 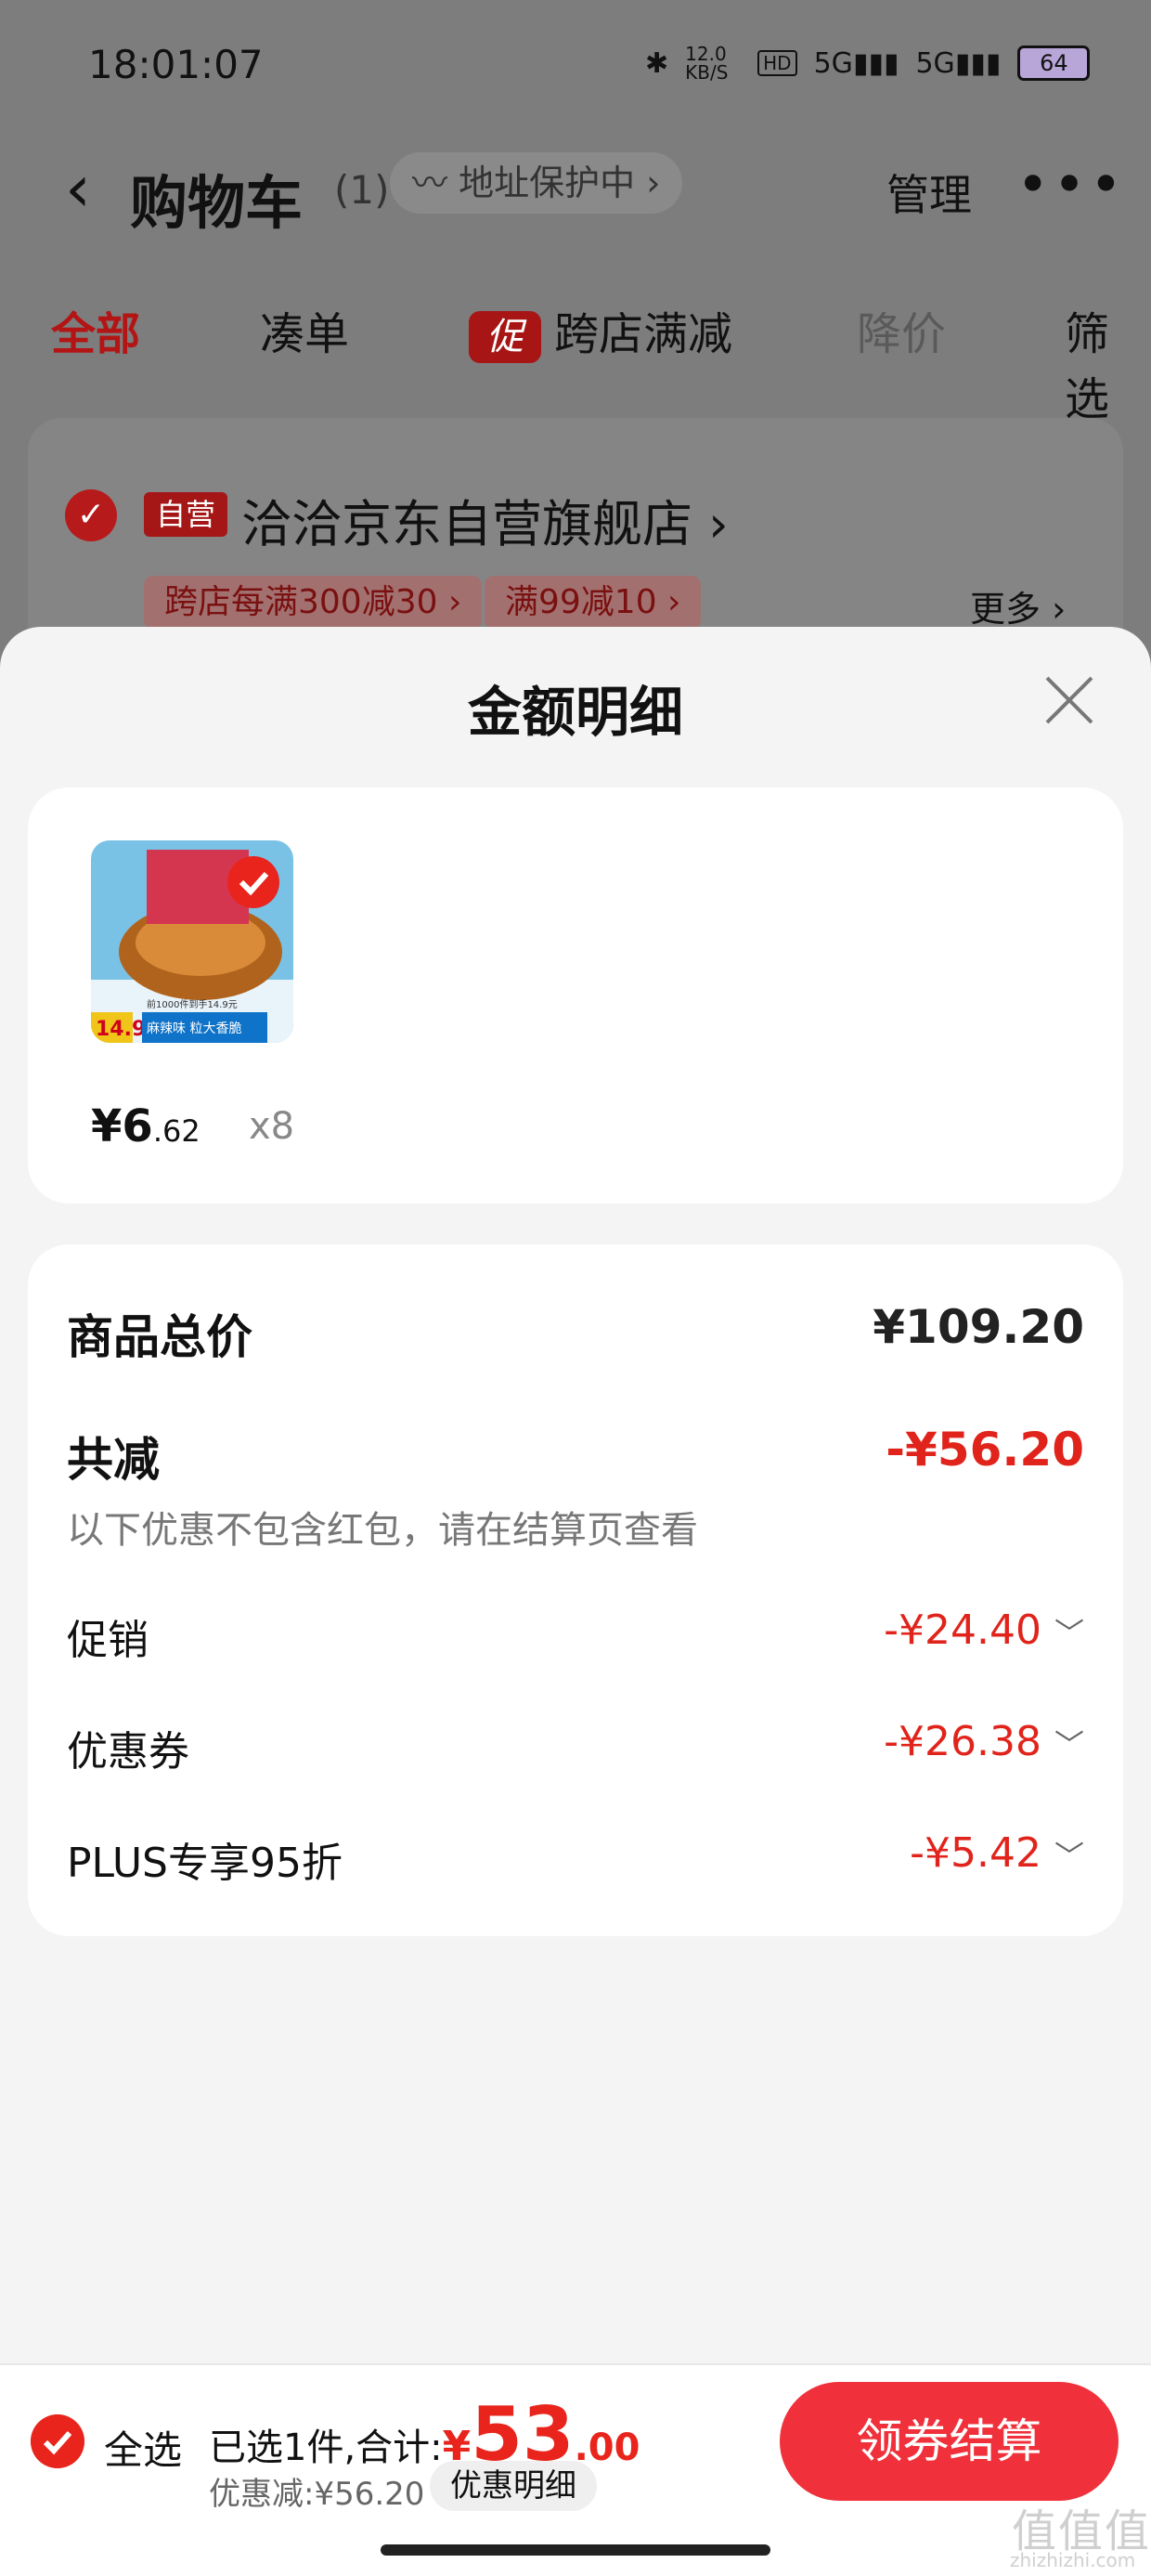 I want to click on total-reduction-value: -¥56.20, so click(x=985, y=1450).